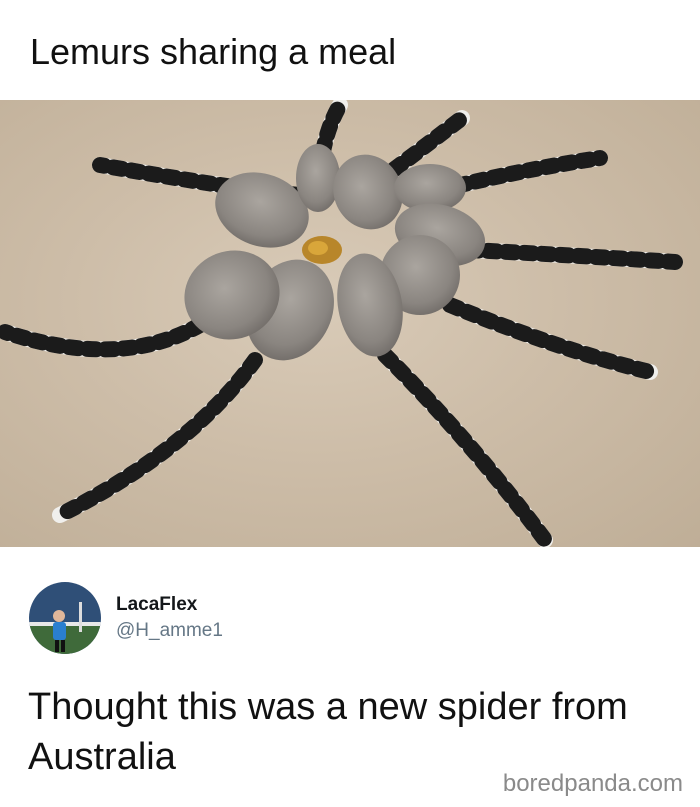 This screenshot has height=807, width=700. What do you see at coordinates (169, 631) in the screenshot?
I see `tweet-handle: @H_amme1` at bounding box center [169, 631].